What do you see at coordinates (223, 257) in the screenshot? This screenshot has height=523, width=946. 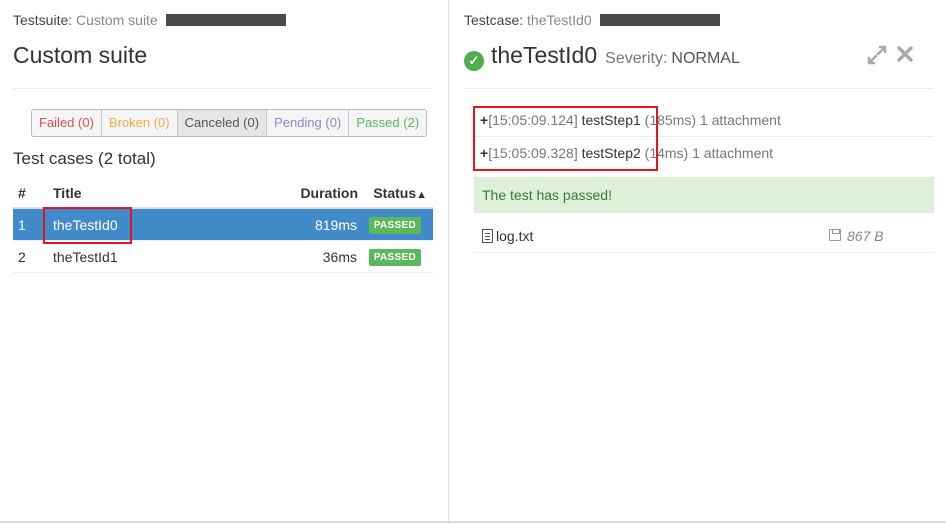 I see `table-row: 2 theTestId1 36ms PASSED` at bounding box center [223, 257].